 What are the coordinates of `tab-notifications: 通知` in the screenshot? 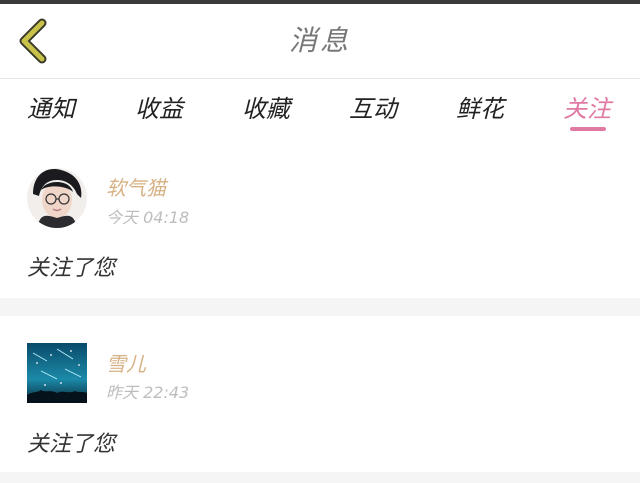 It's located at (51, 109).